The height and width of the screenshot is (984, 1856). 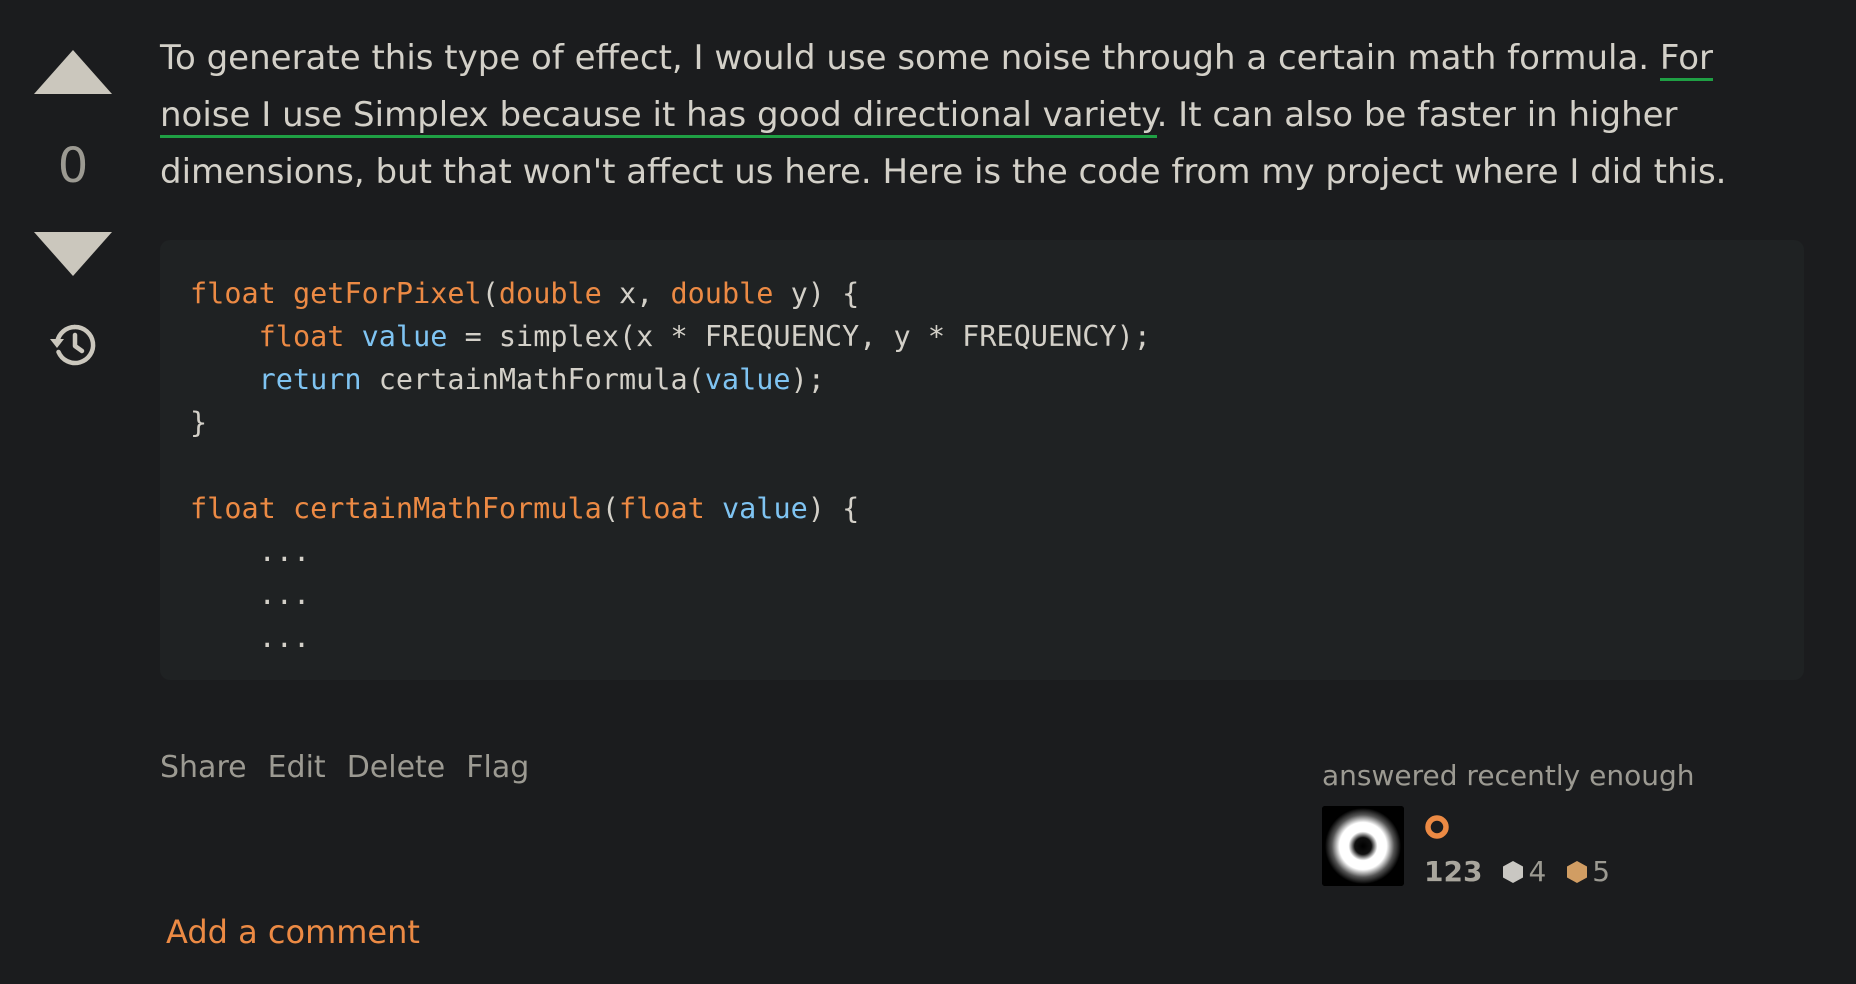 What do you see at coordinates (1453, 871) in the screenshot?
I see `reputation-score: 123` at bounding box center [1453, 871].